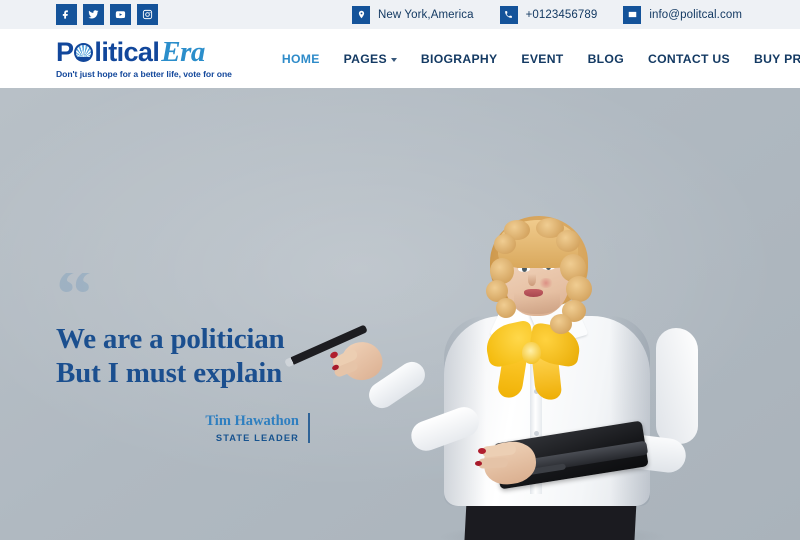 This screenshot has width=800, height=540. I want to click on nav-item-buy-pro-label: BUY PRO, so click(776, 58).